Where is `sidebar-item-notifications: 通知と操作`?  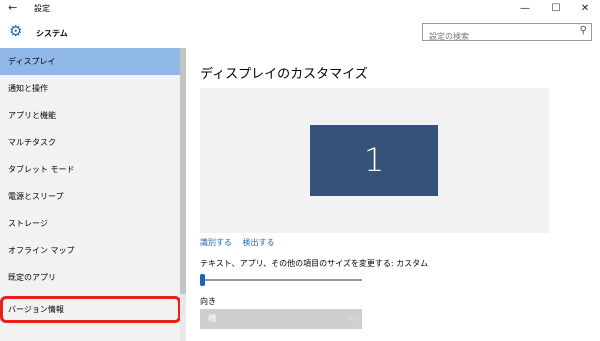
sidebar-item-notifications: 通知と操作 is located at coordinates (90, 88).